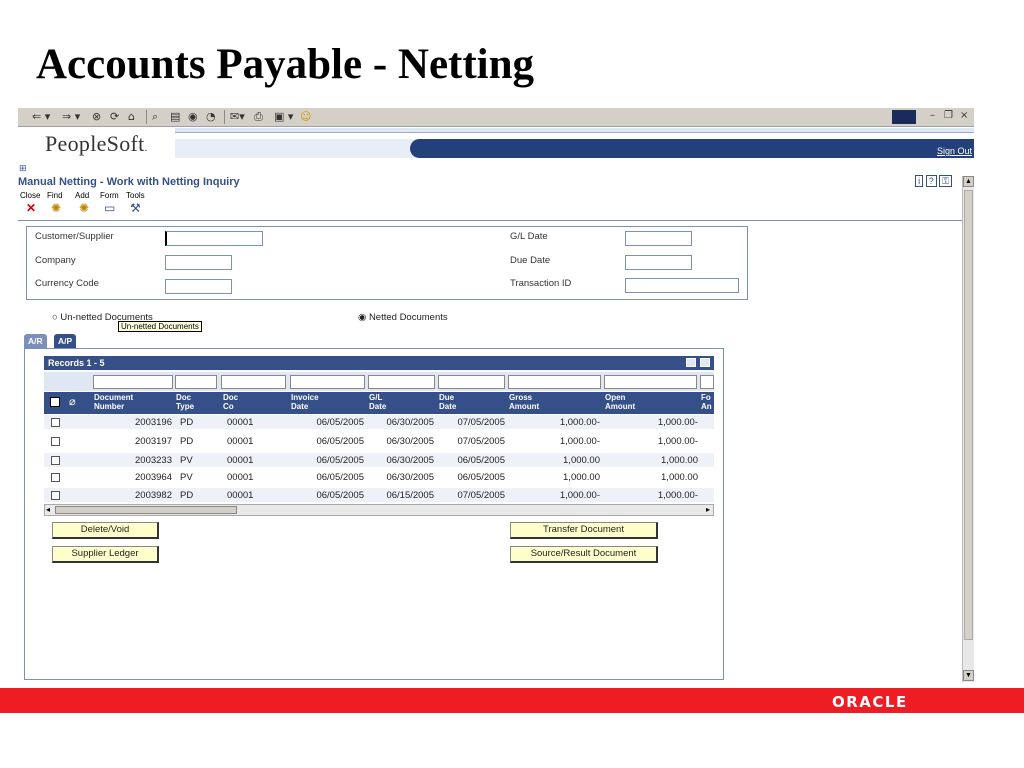 The image size is (1024, 768). What do you see at coordinates (155, 117) in the screenshot?
I see `search-icon: ⌕` at bounding box center [155, 117].